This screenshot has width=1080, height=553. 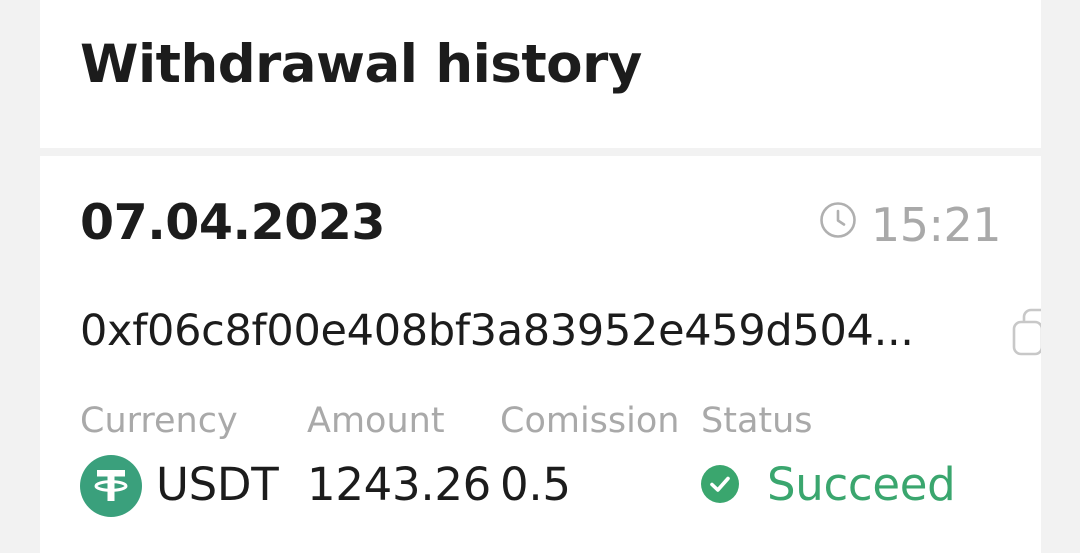 I want to click on status-value: Succeed, so click(x=861, y=484).